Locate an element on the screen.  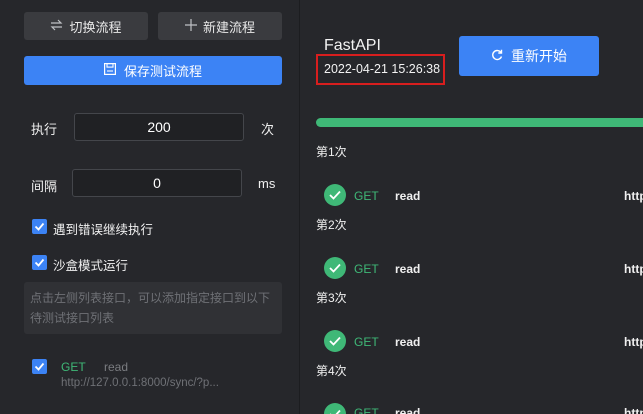
timestamp: 2022-04-21 15:26:38 is located at coordinates (382, 69).